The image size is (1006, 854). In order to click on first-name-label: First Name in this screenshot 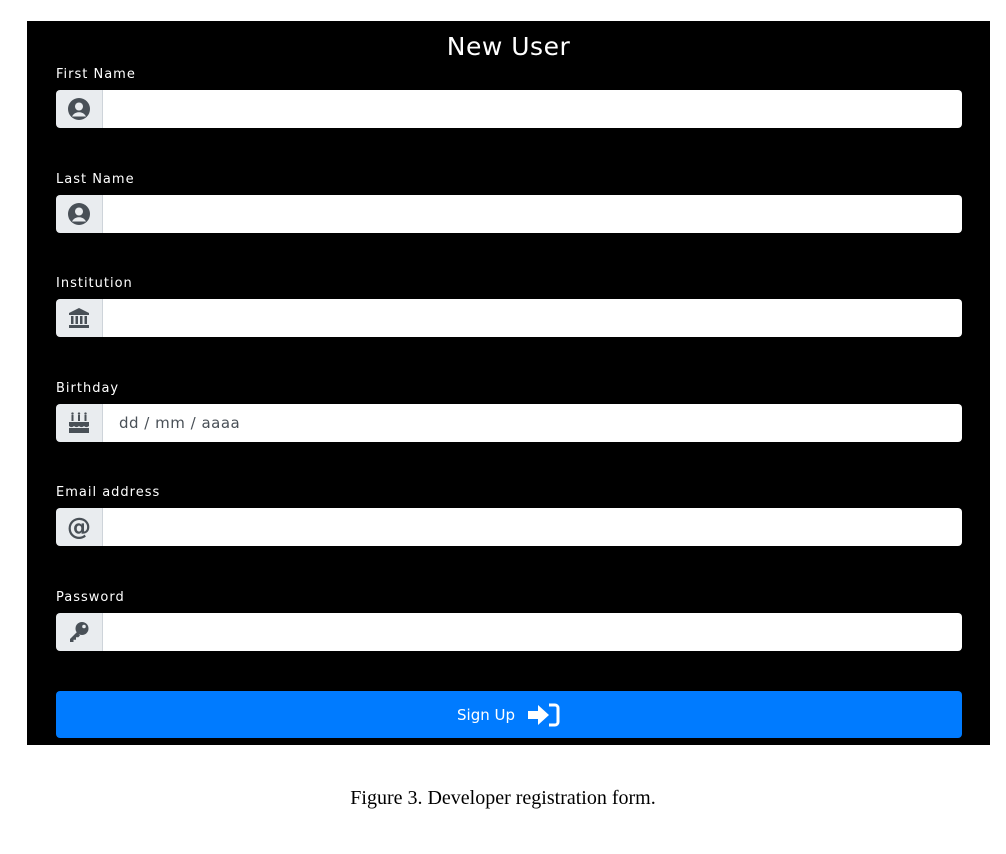, I will do `click(96, 74)`.